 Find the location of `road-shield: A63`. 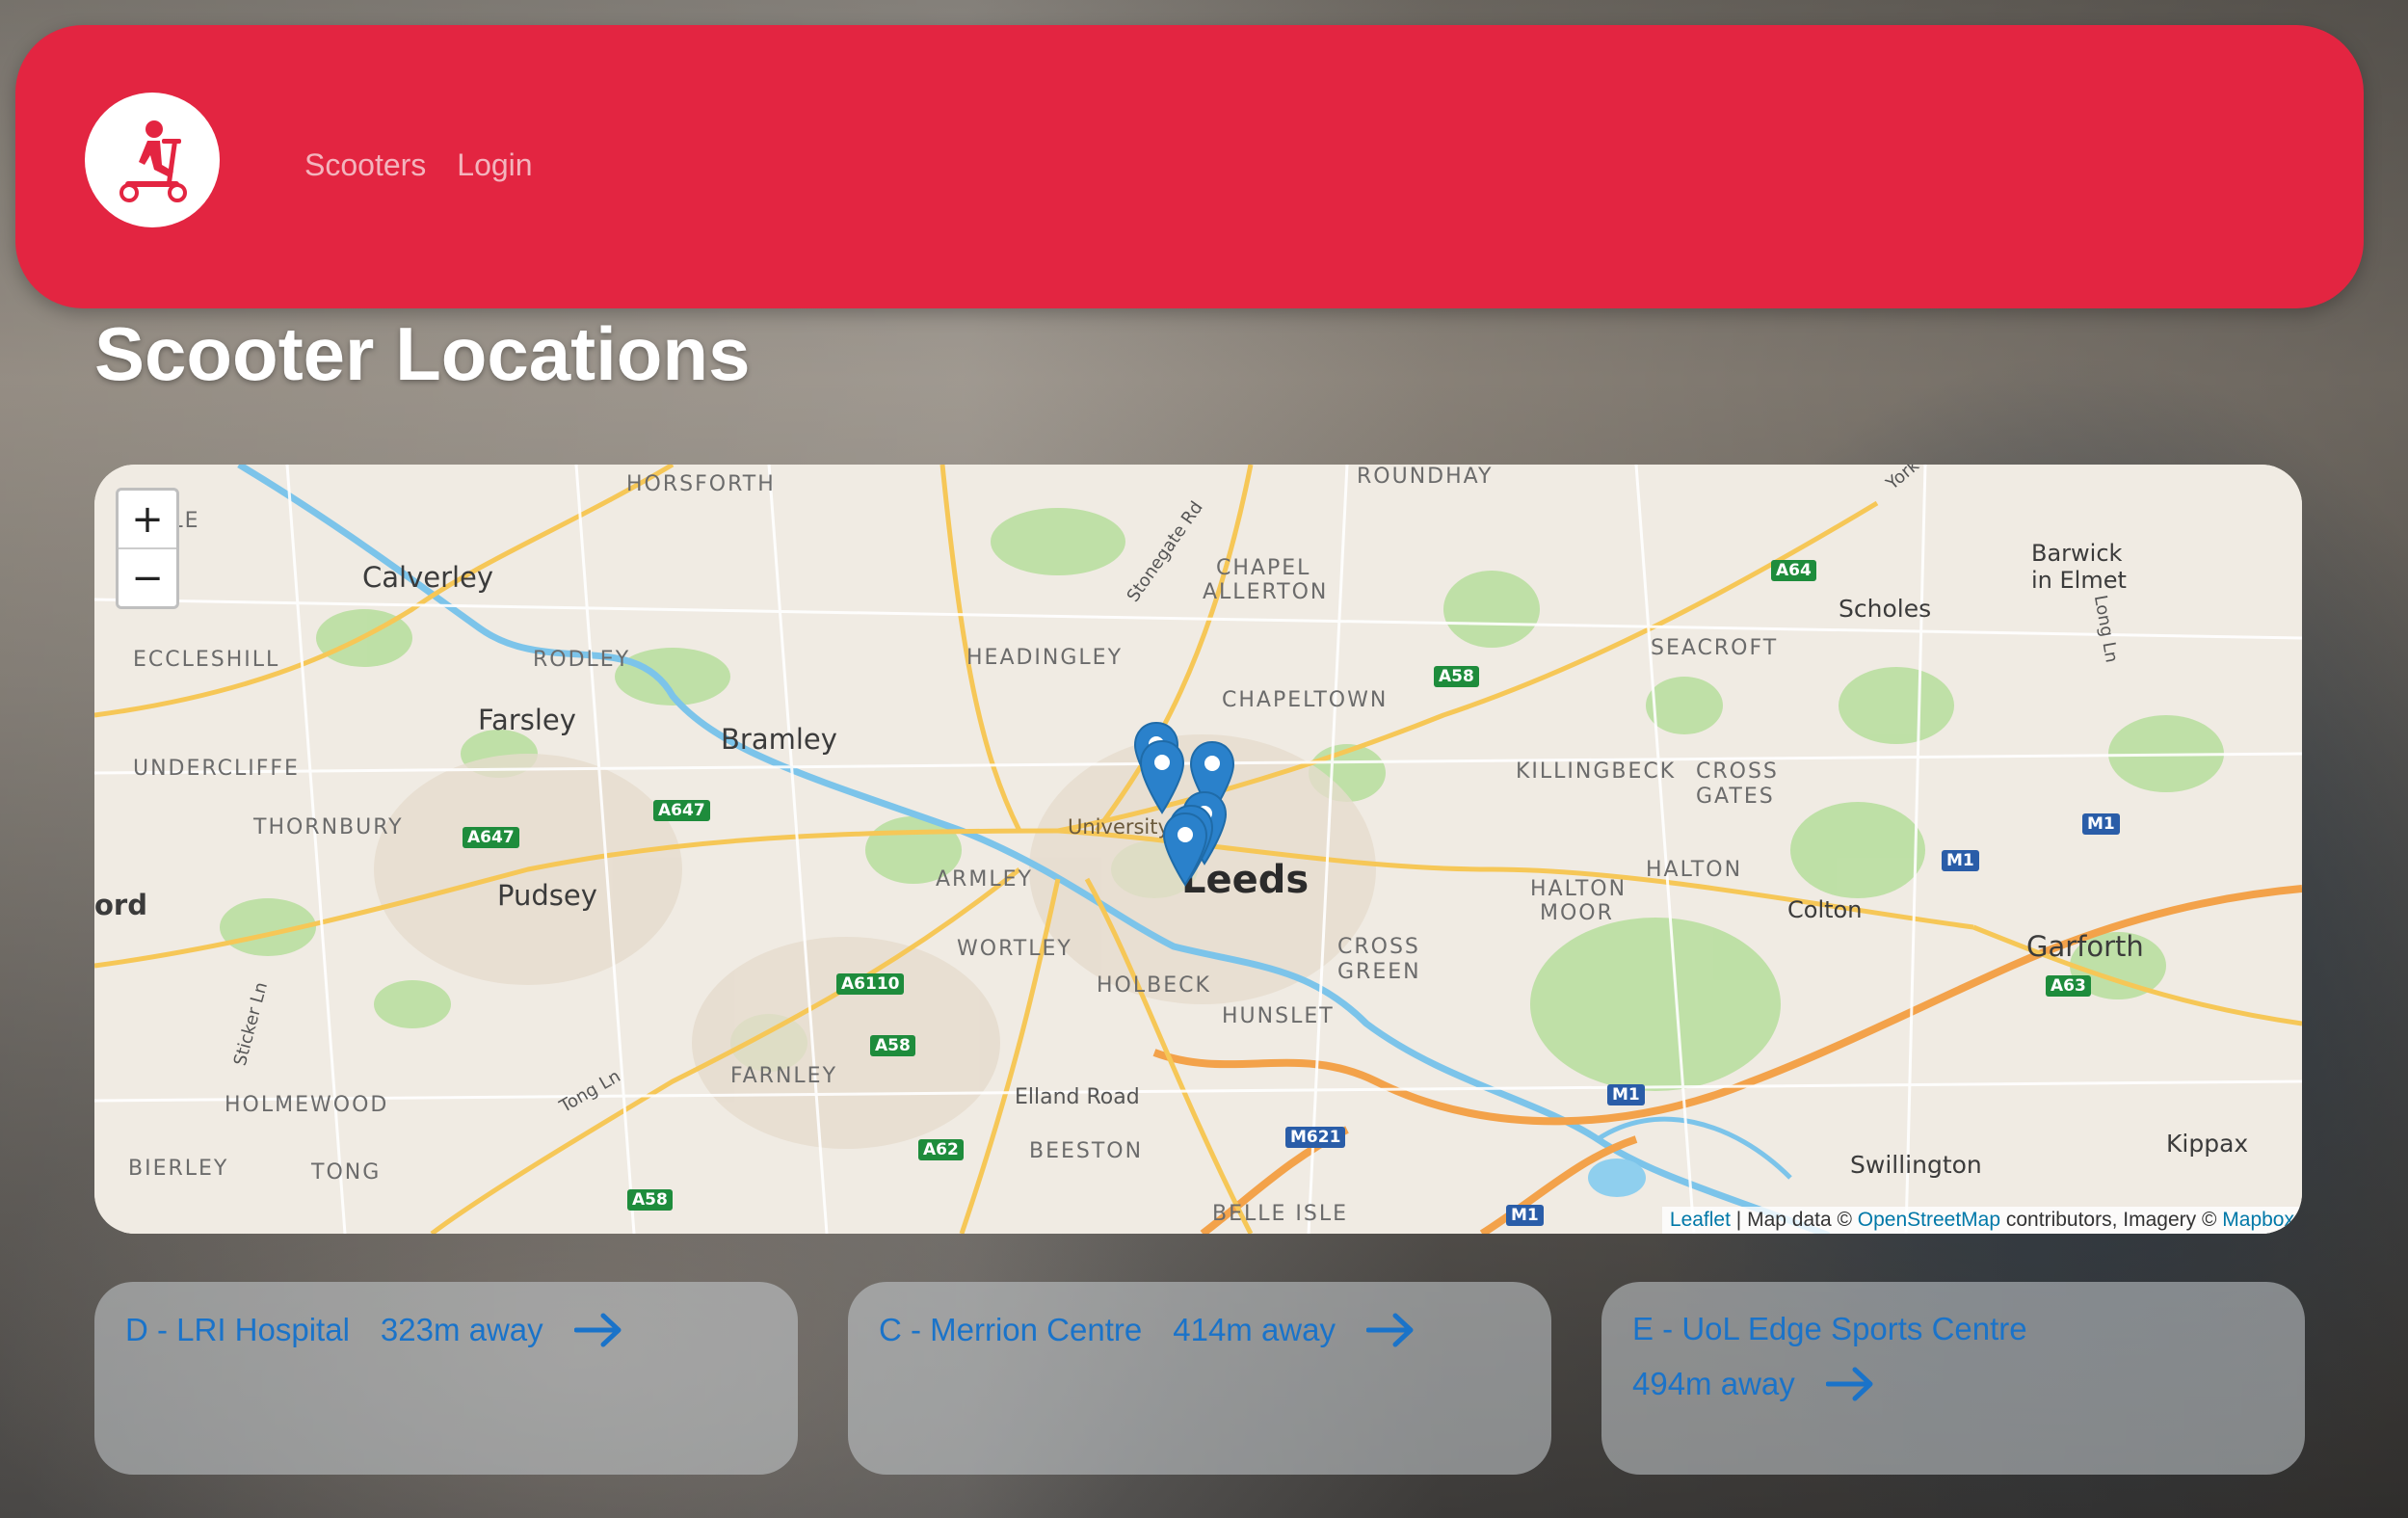

road-shield: A63 is located at coordinates (2068, 986).